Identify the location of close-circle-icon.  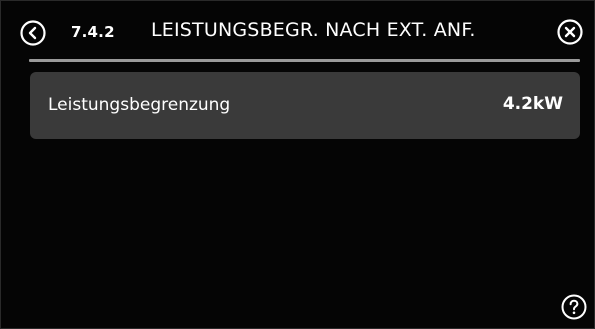
(570, 32).